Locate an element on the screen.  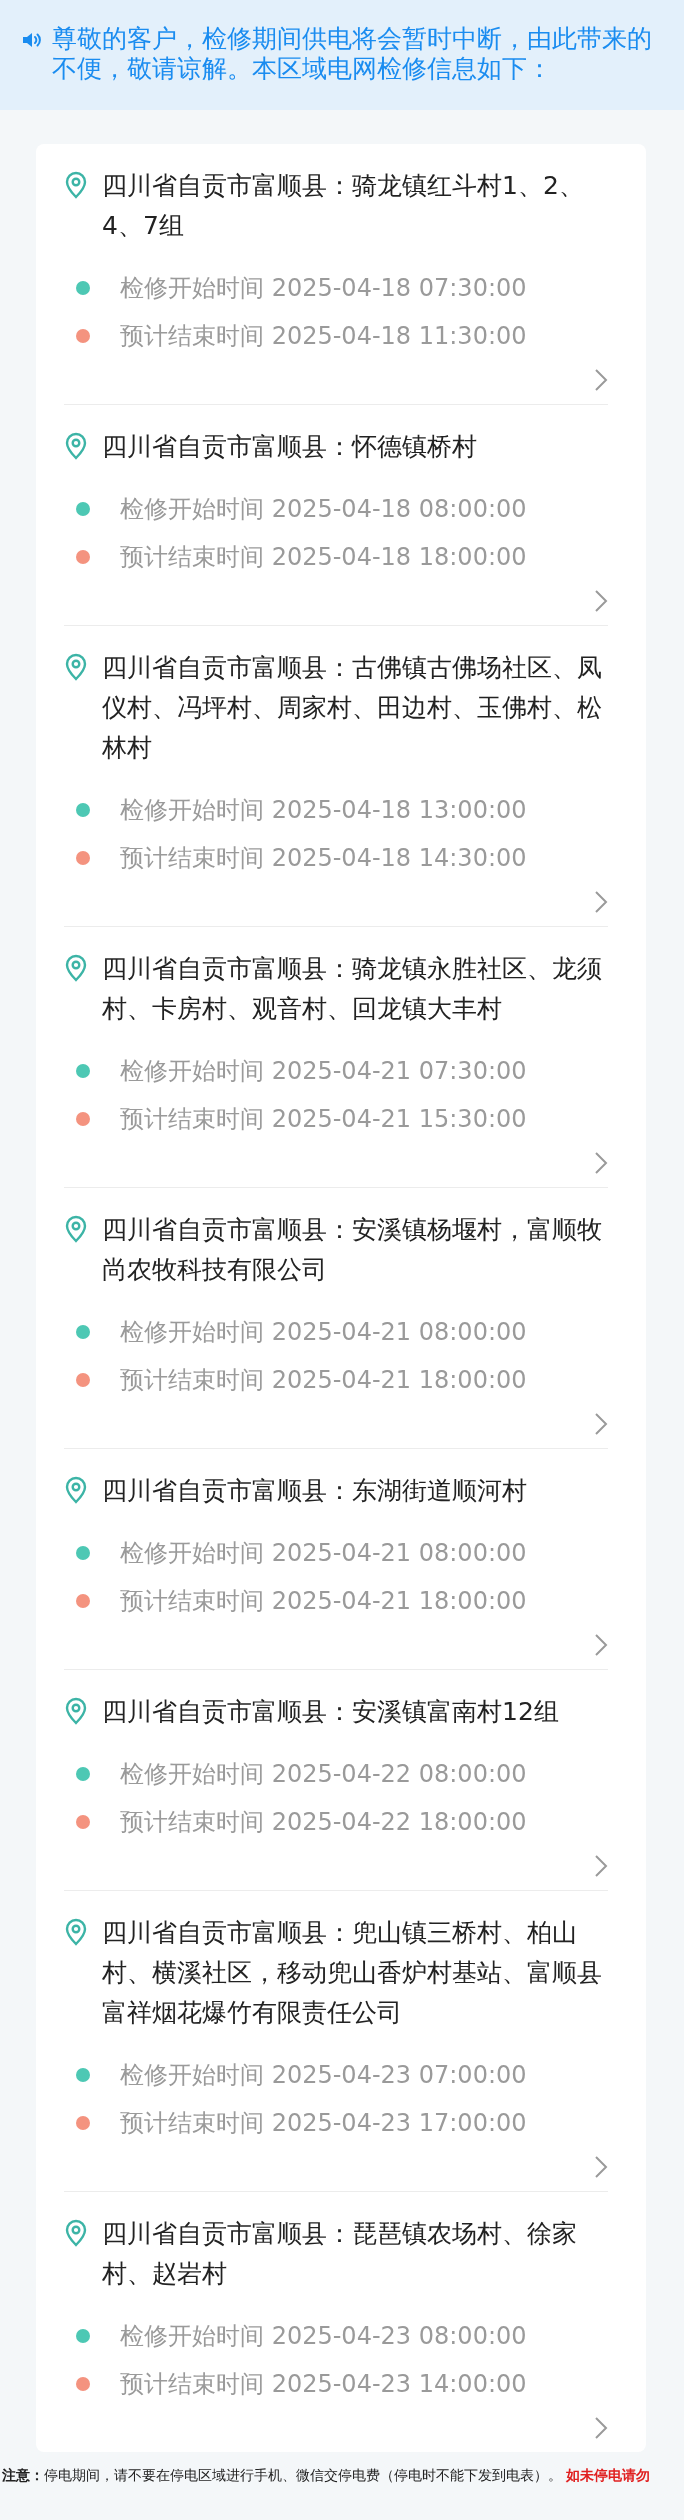
start-time: 检修开始时间 2025-04-23 07:00:00 is located at coordinates (323, 2075).